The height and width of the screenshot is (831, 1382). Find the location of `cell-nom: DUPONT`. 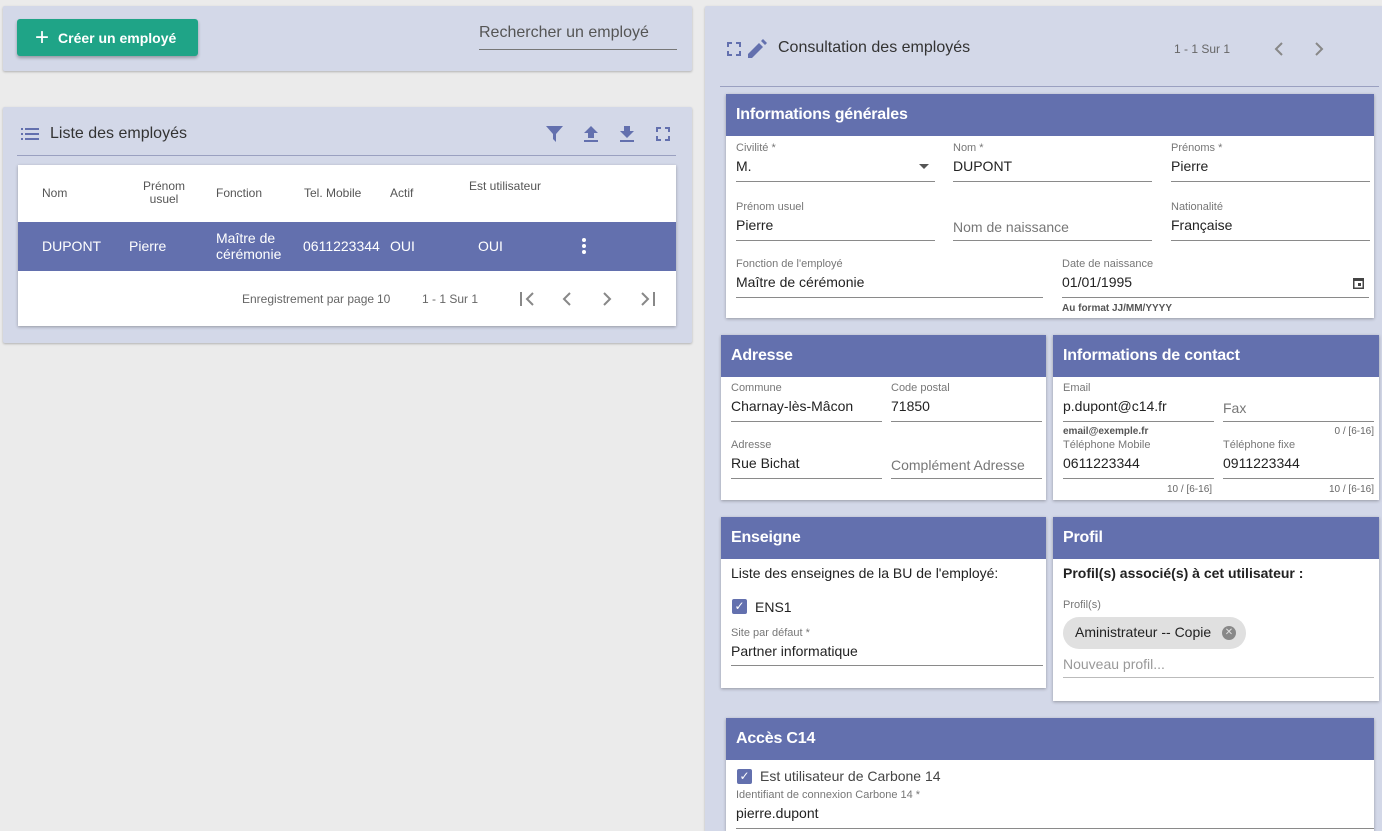

cell-nom: DUPONT is located at coordinates (72, 246).